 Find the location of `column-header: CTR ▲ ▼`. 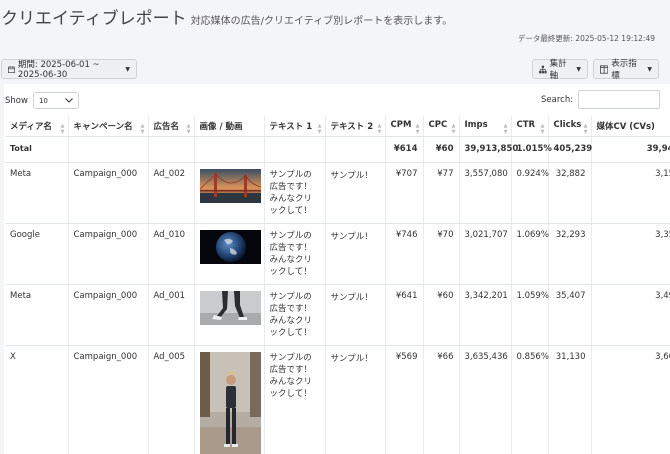

column-header: CTR ▲ ▼ is located at coordinates (530, 126).